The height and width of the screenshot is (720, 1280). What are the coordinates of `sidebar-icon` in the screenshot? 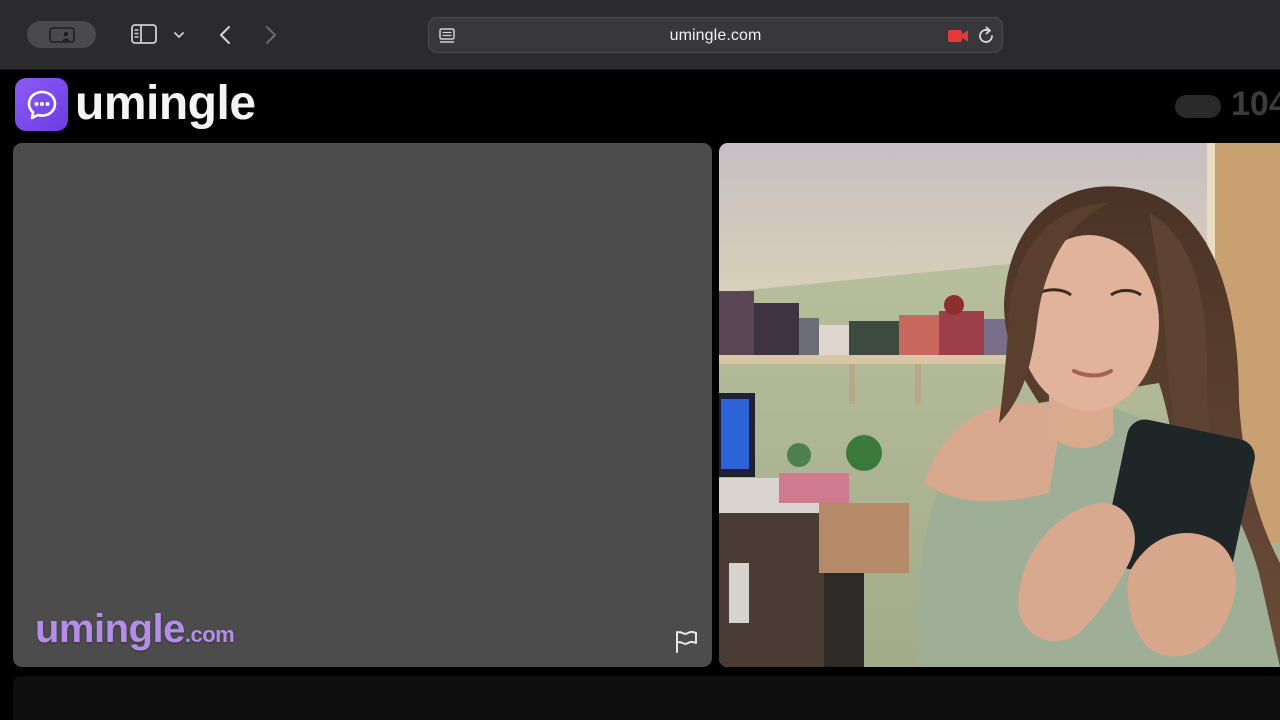 It's located at (144, 34).